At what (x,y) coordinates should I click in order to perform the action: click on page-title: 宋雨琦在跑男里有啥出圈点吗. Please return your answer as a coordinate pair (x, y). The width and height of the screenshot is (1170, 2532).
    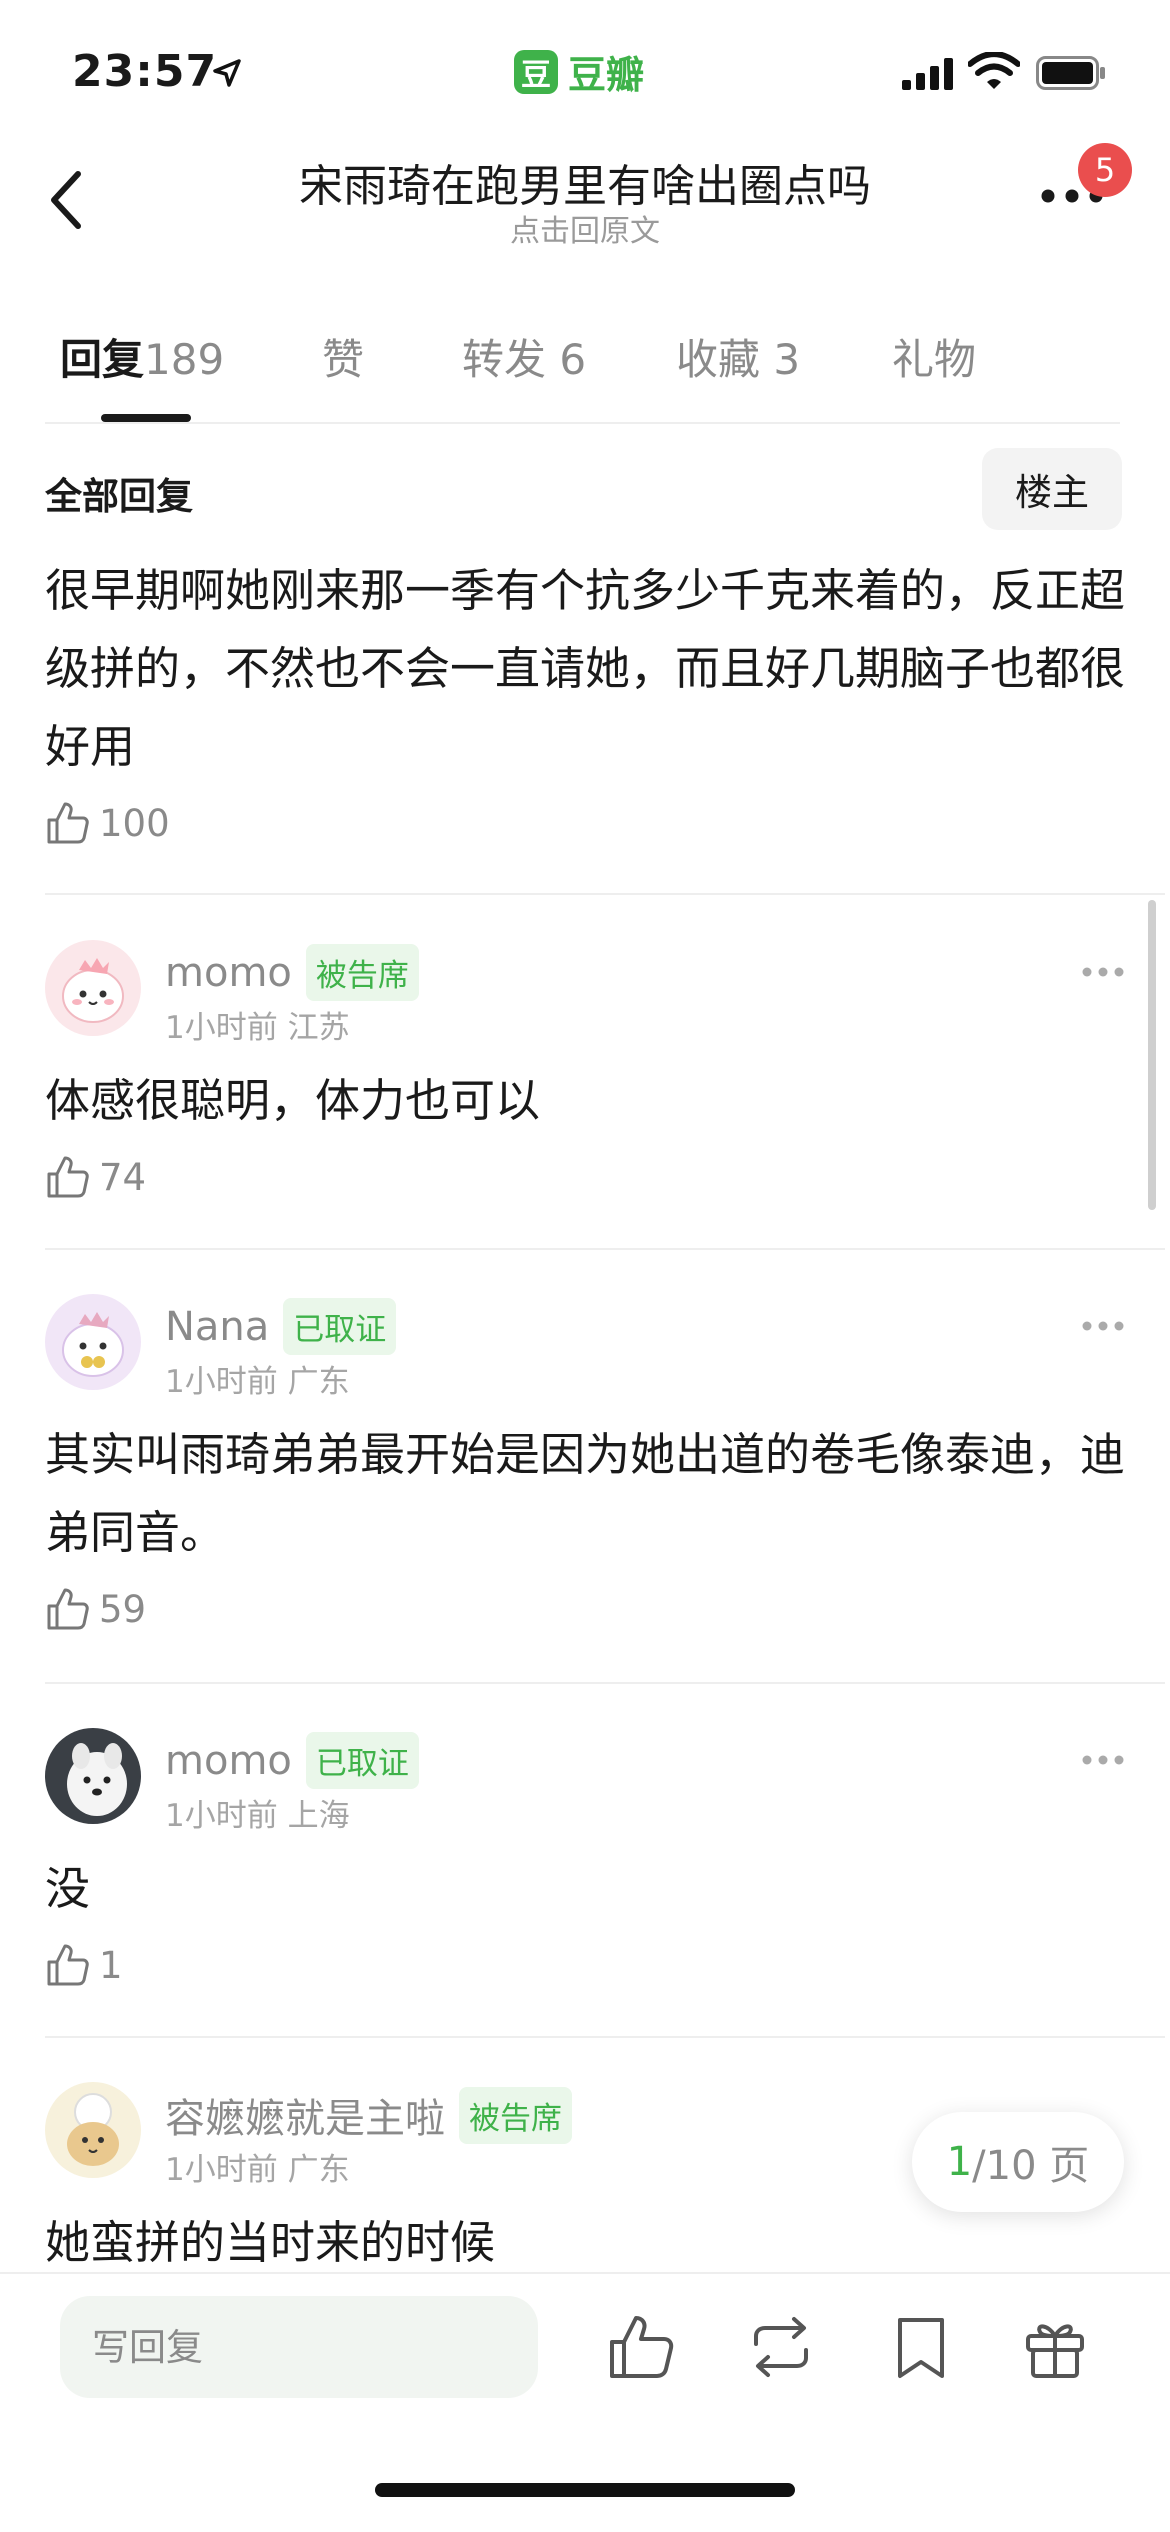
    Looking at the image, I should click on (585, 182).